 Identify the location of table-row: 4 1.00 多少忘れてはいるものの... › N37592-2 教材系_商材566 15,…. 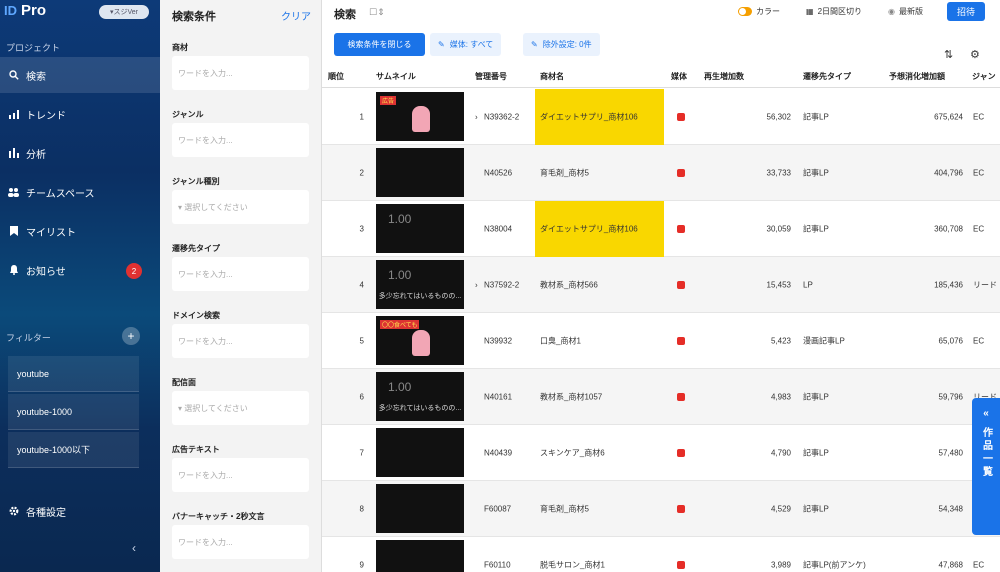
(661, 285).